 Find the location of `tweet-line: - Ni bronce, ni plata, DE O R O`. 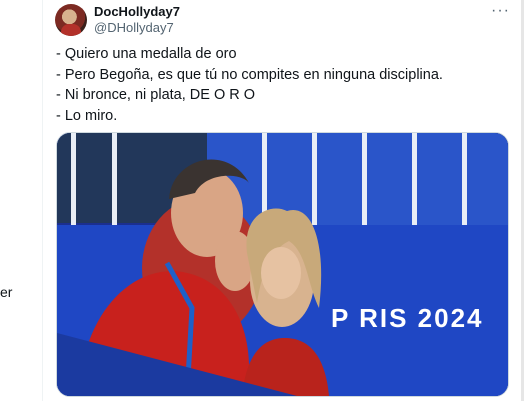

tweet-line: - Ni bronce, ni plata, DE O R O is located at coordinates (156, 95).